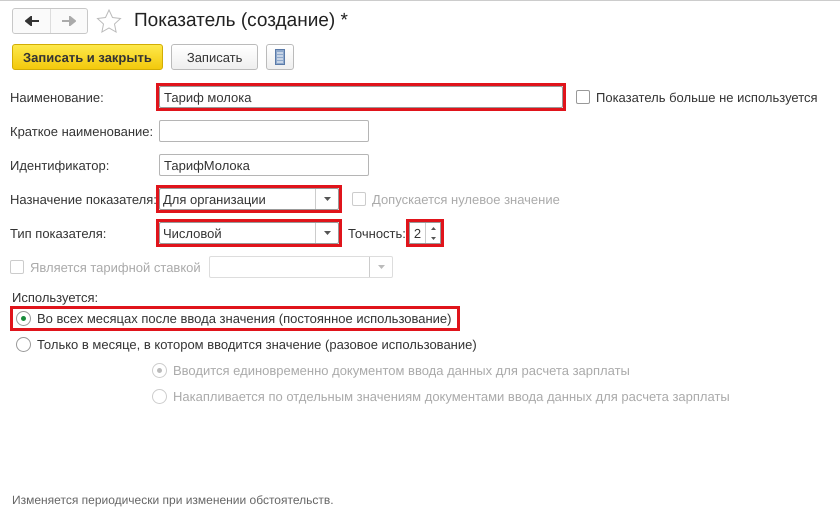 The width and height of the screenshot is (840, 518). What do you see at coordinates (401, 370) in the screenshot?
I see `radio-label: Вводится единовременно документом ввода данных для расчета зарплаты` at bounding box center [401, 370].